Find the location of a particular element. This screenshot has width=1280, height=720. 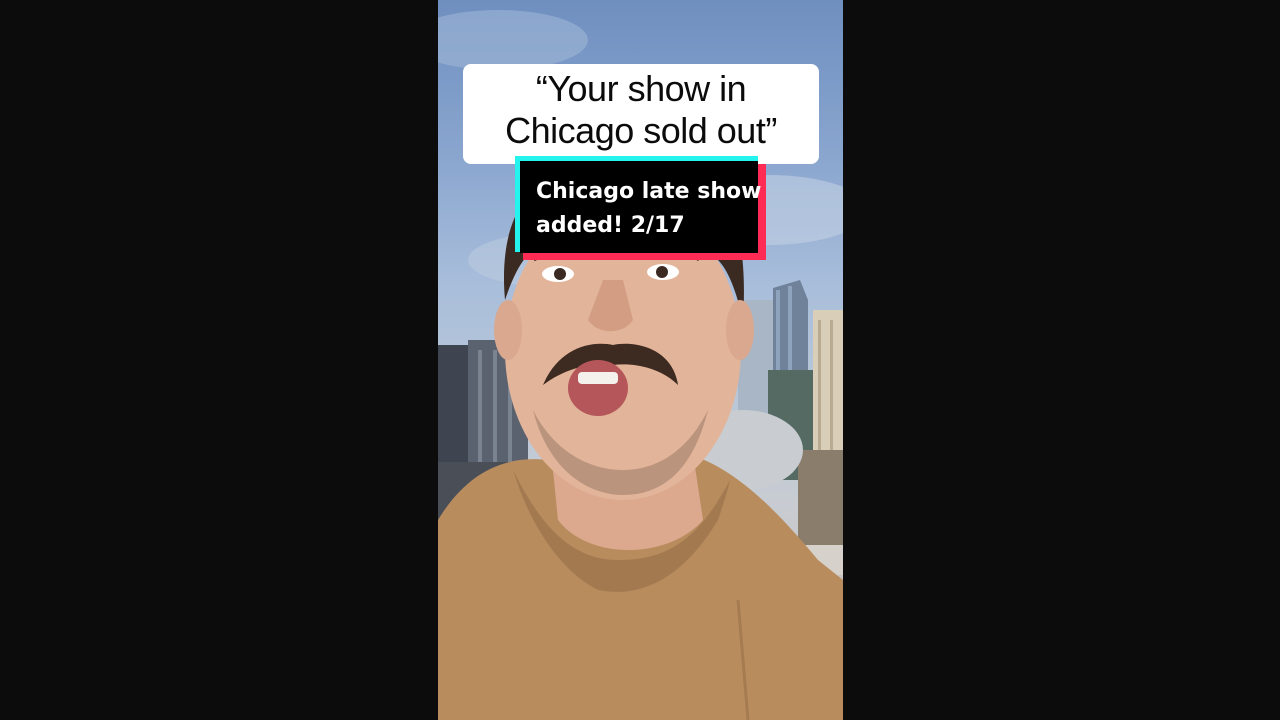

cloud is located at coordinates (513, 40).